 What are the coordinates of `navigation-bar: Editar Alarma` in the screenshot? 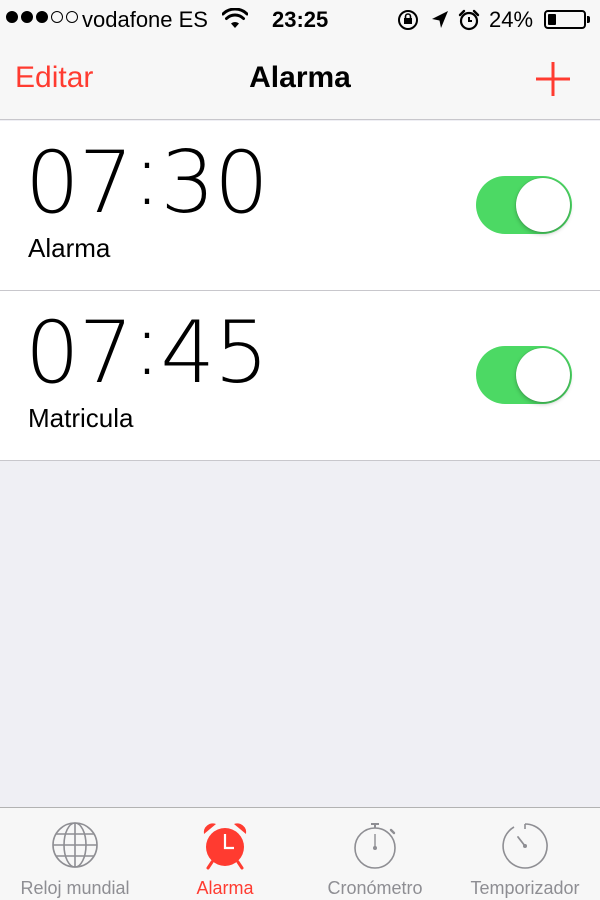 It's located at (300, 80).